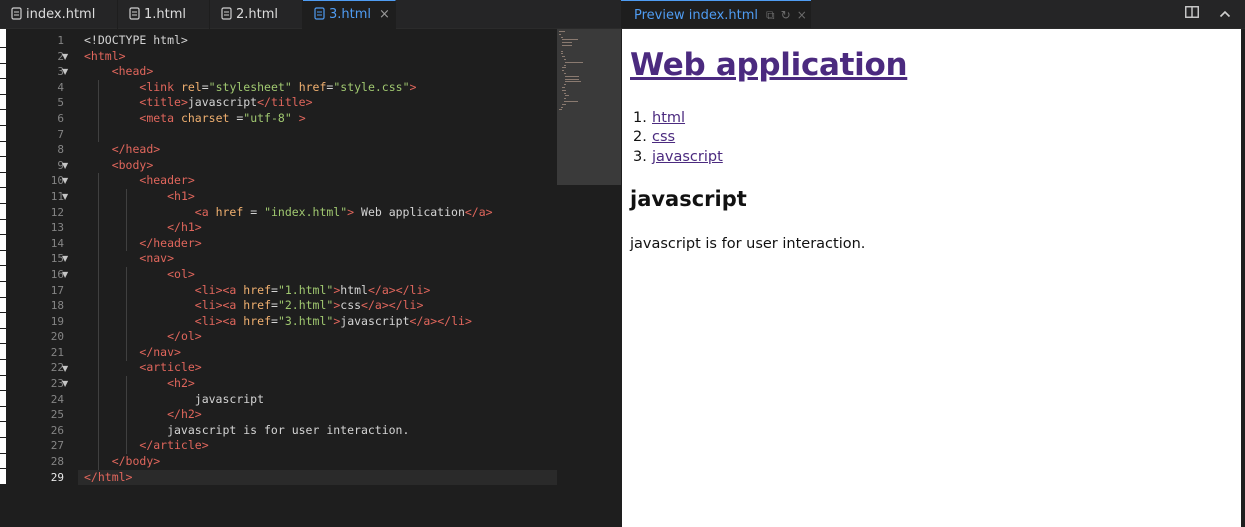  I want to click on refresh-icon: ↻, so click(786, 15).